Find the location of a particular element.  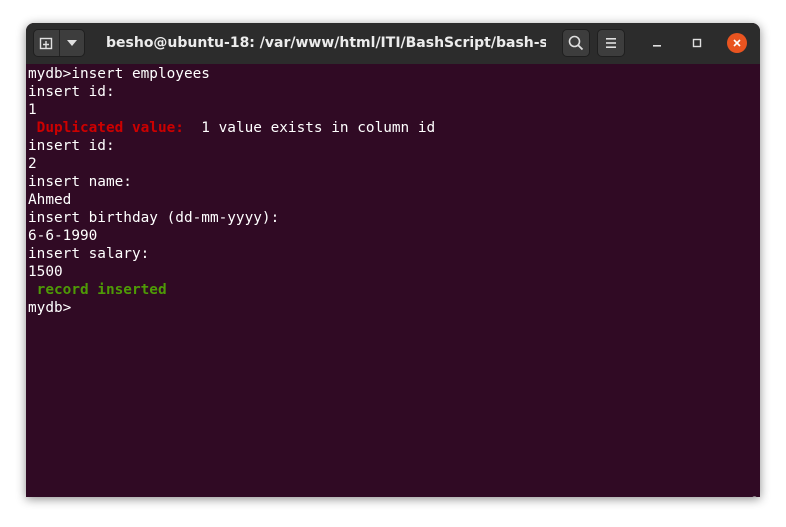

new-tab-button is located at coordinates (46, 43).